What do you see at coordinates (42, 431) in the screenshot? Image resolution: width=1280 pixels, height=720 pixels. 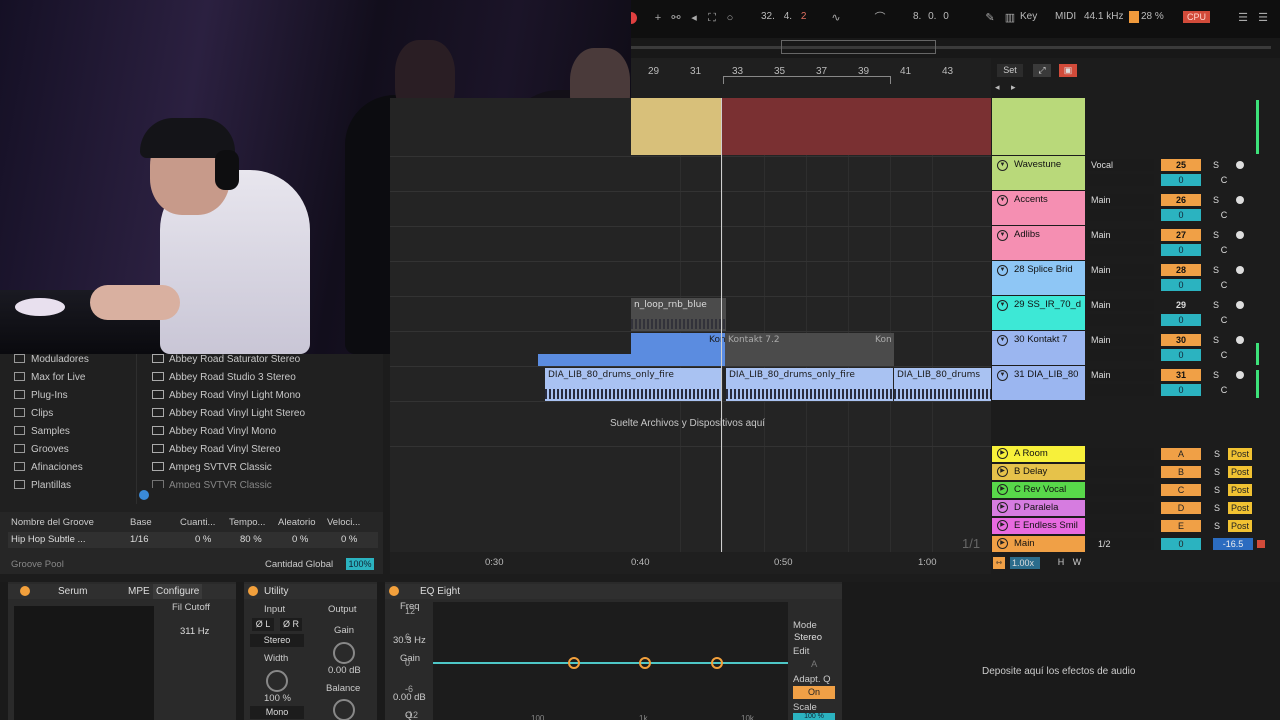 I see `category-item: Samples` at bounding box center [42, 431].